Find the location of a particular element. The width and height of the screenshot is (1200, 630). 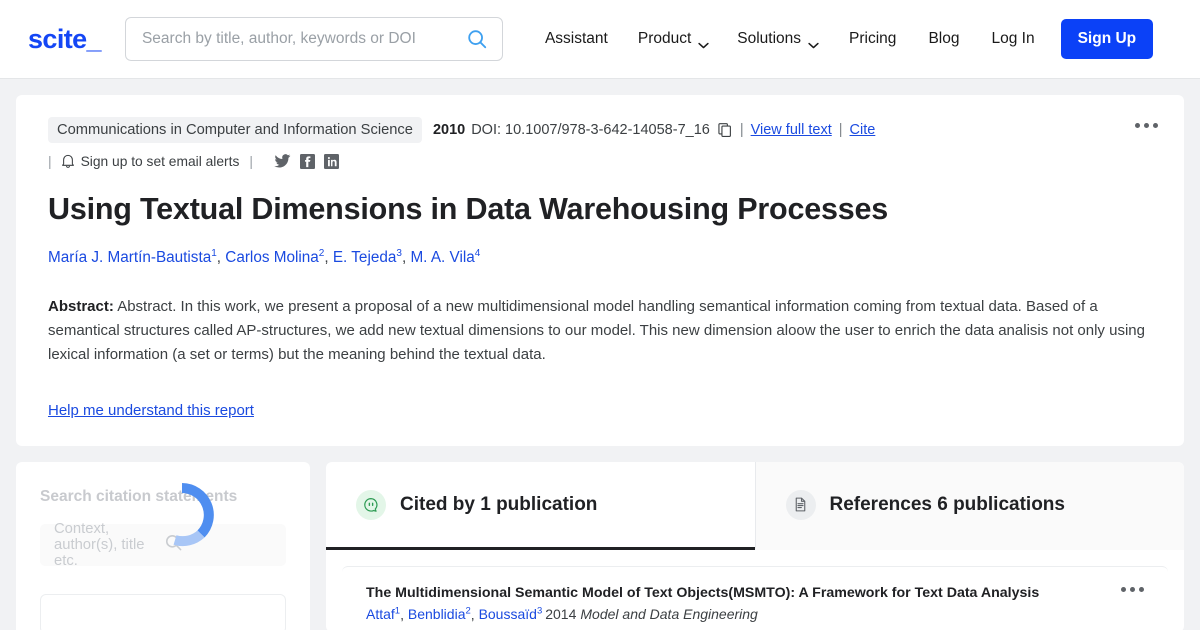

nav-label: Blog is located at coordinates (944, 38).